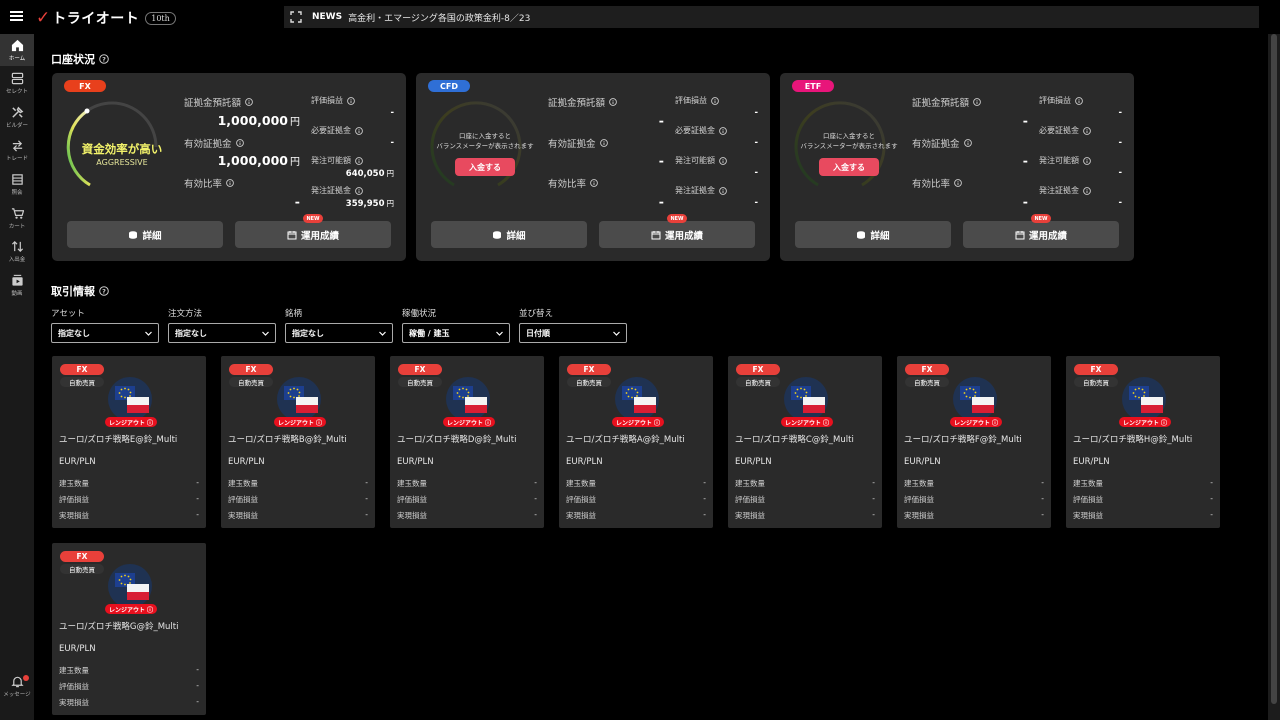  What do you see at coordinates (77, 649) in the screenshot?
I see `currency-pair: EUR/PLN` at bounding box center [77, 649].